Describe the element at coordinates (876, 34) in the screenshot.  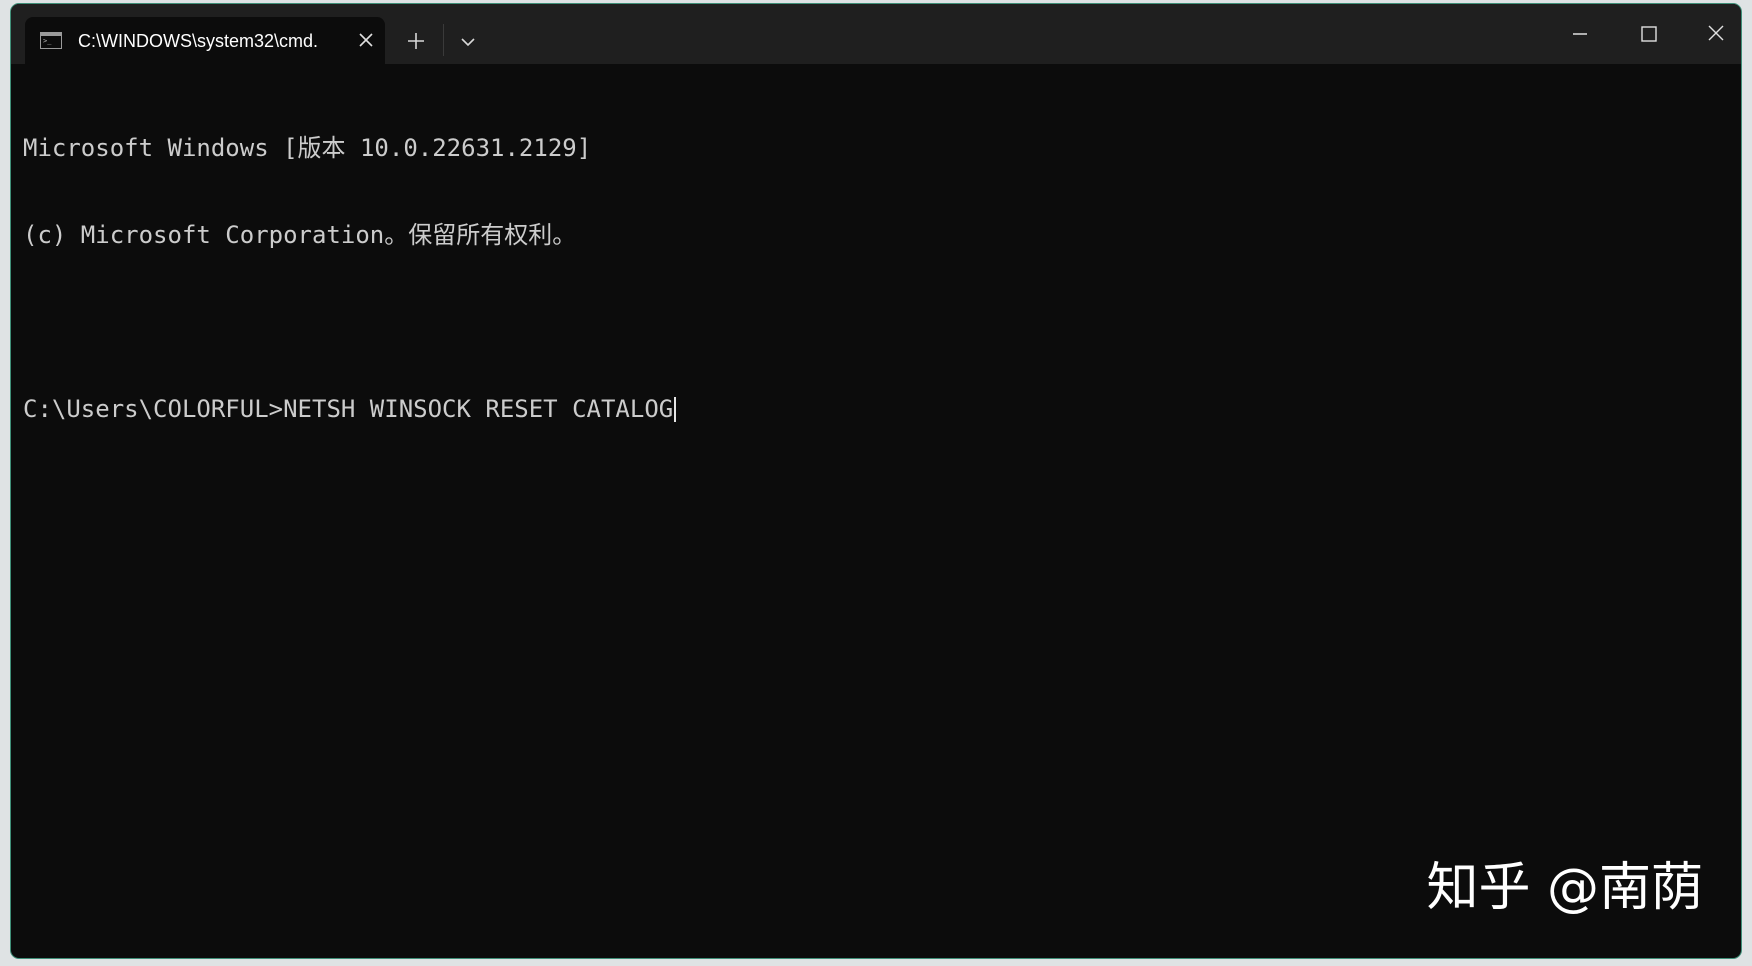
I see `title-bar: >_ C:\WINDOWS\system32\cmd.` at that location.